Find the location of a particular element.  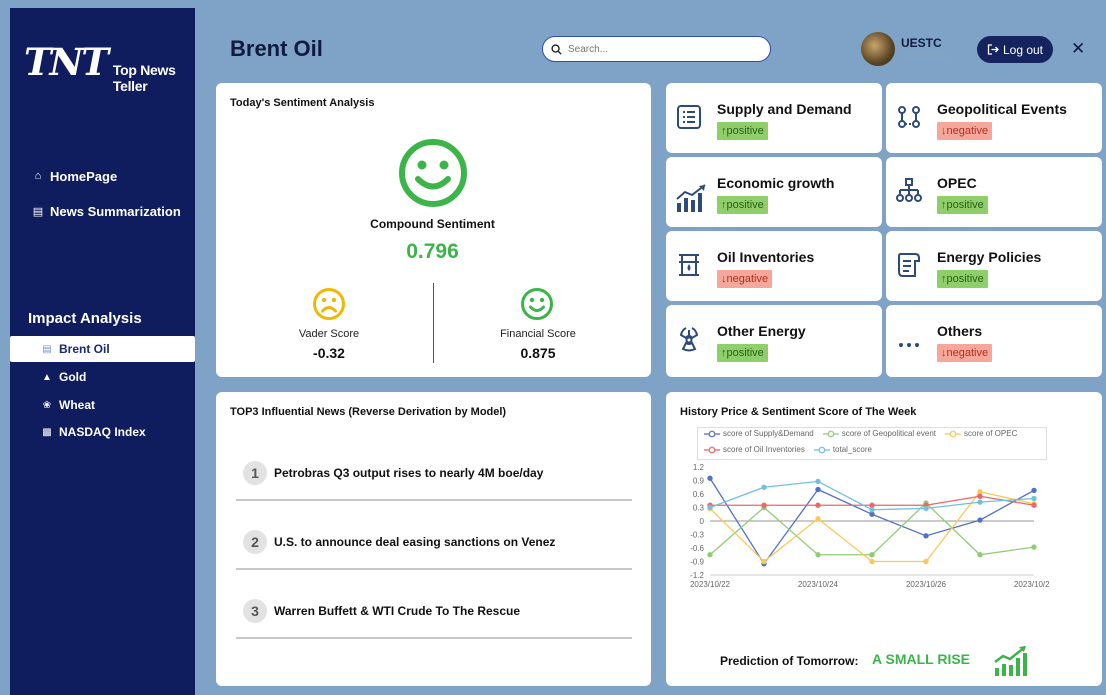

oil-drum-icon is located at coordinates (689, 265).